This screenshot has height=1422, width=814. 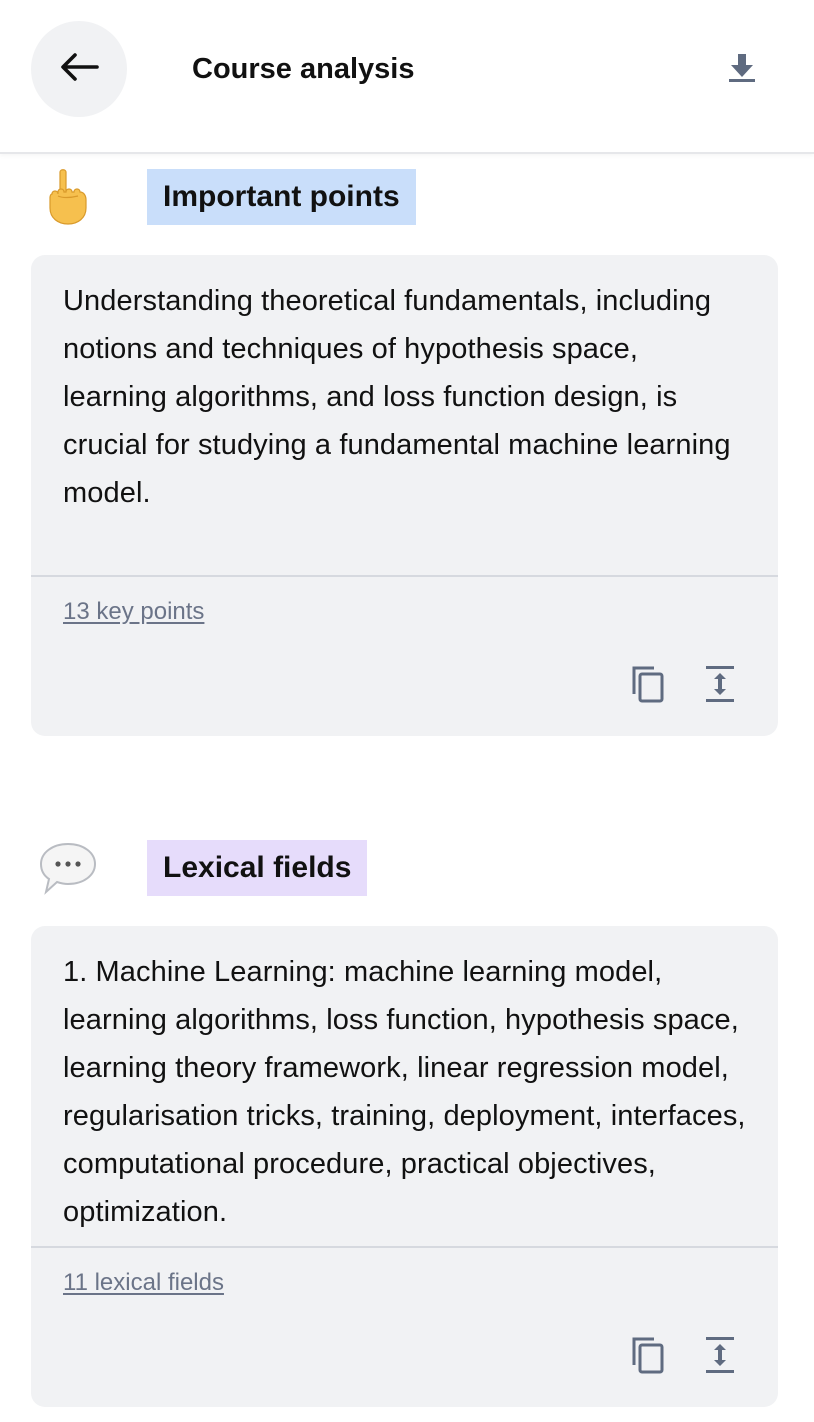 I want to click on download-button, so click(x=742, y=70).